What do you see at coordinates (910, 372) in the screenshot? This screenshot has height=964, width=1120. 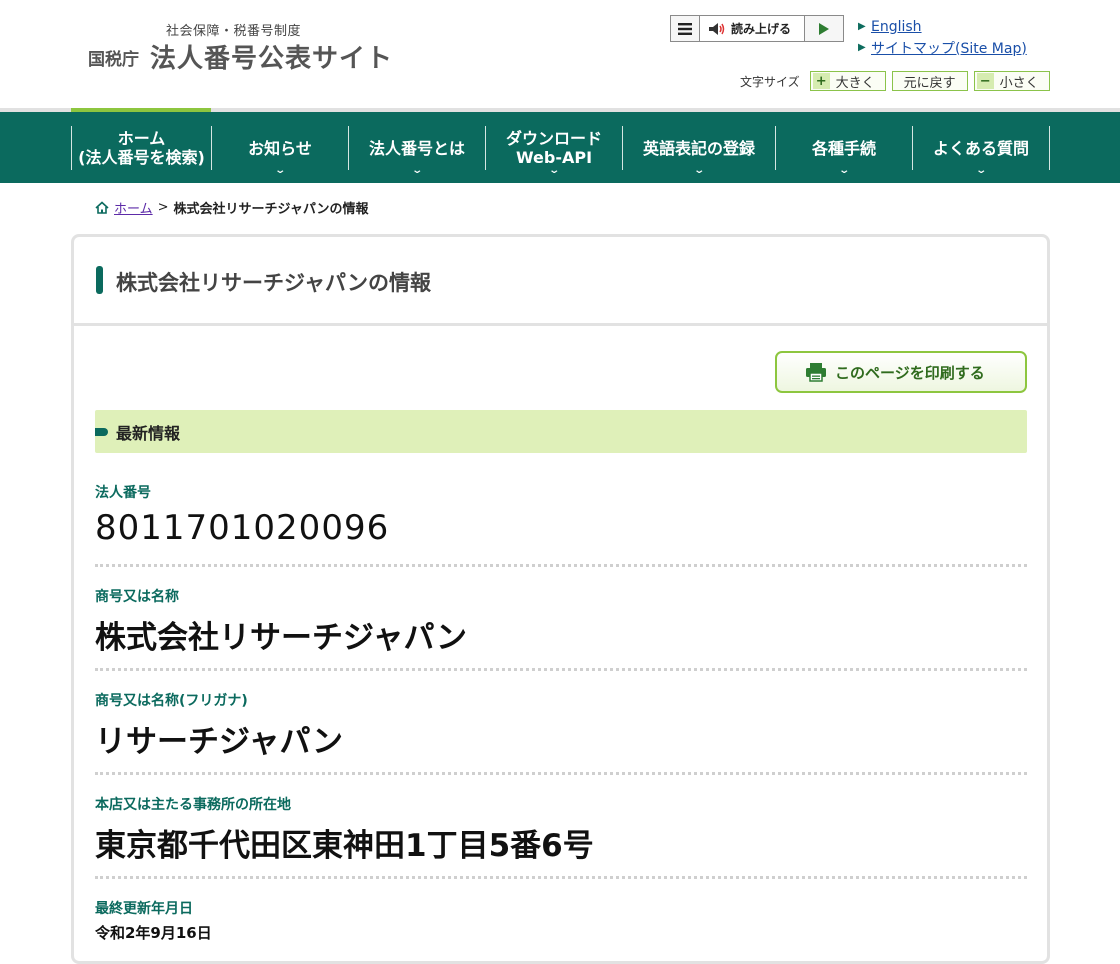 I see `print-label: このページを印刷する` at bounding box center [910, 372].